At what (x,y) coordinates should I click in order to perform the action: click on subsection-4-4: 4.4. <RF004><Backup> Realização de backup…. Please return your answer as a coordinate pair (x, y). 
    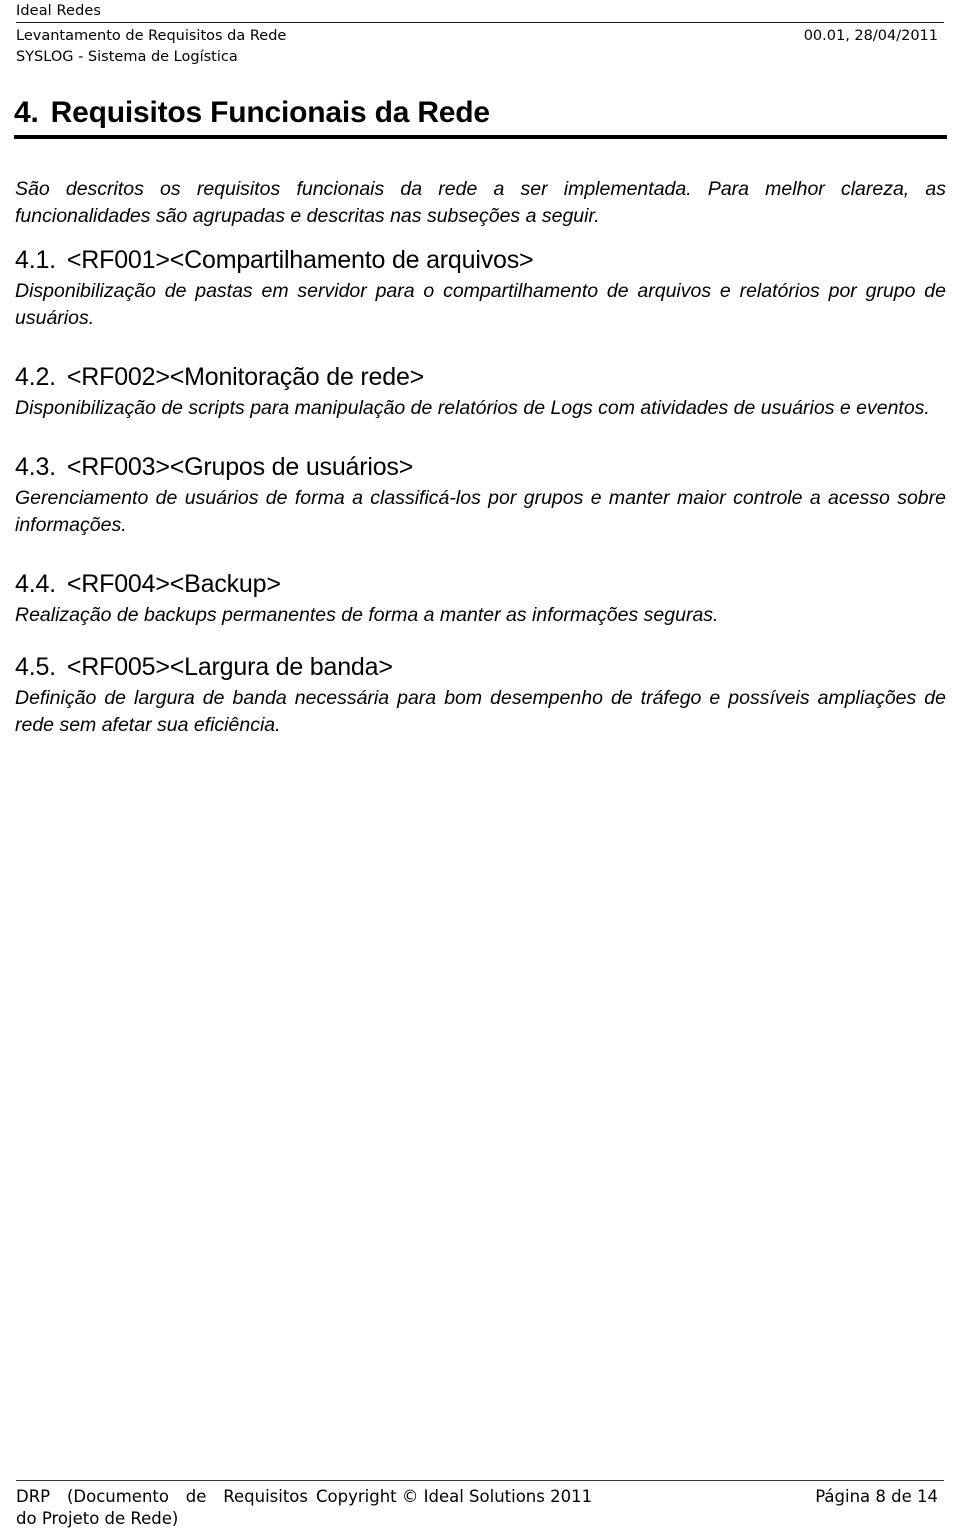
    Looking at the image, I should click on (480, 598).